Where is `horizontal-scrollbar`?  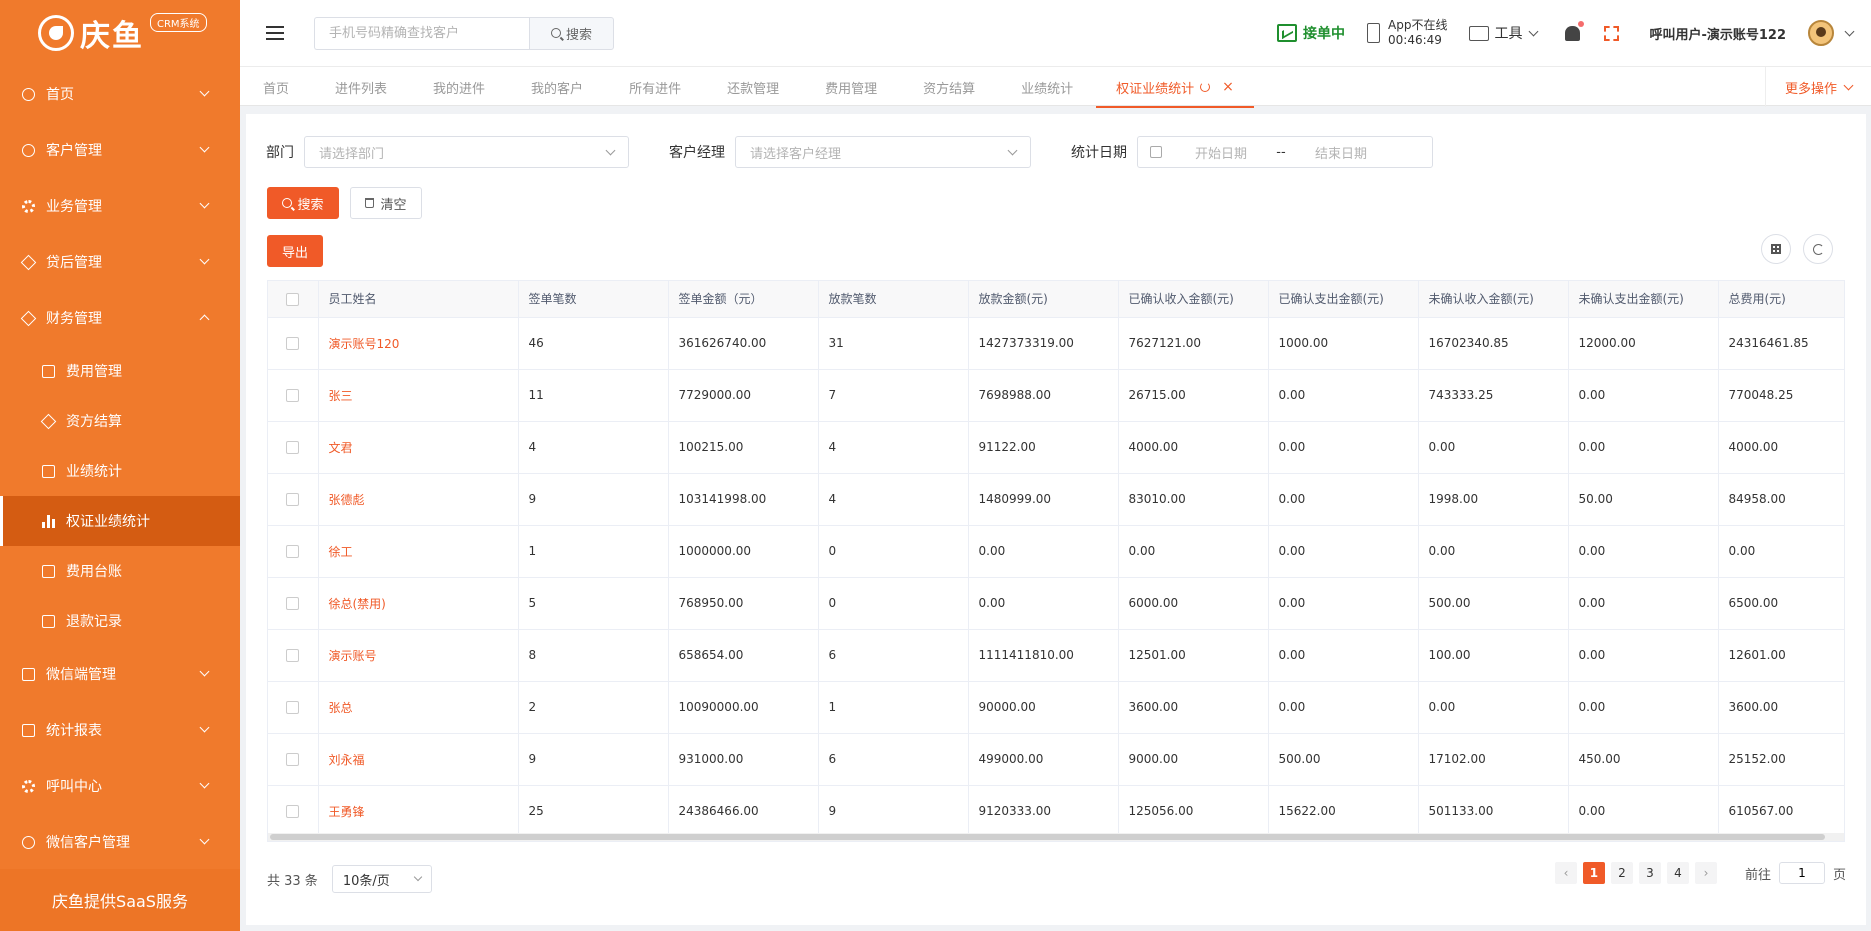 horizontal-scrollbar is located at coordinates (1056, 837).